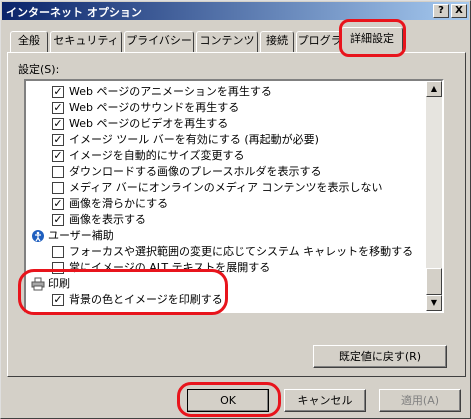  I want to click on setting-label: メディア バーにオンラインのメディア コンテンツを表示しない, so click(226, 187).